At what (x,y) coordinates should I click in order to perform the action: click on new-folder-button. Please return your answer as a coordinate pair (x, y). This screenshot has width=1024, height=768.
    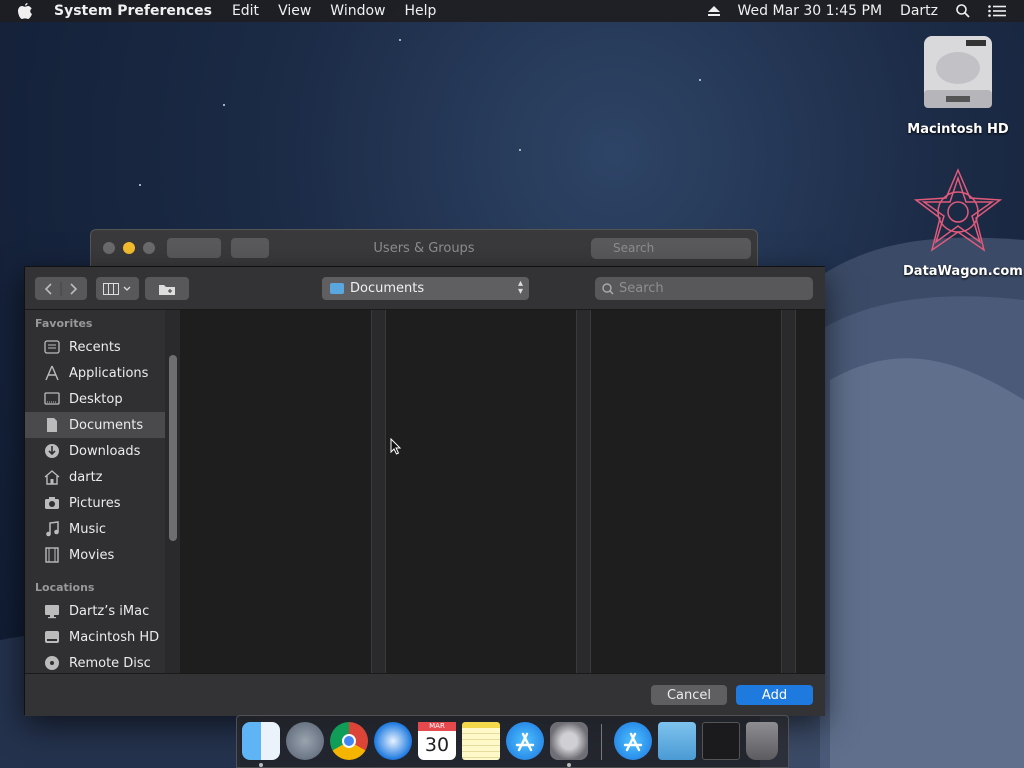
    Looking at the image, I should click on (167, 288).